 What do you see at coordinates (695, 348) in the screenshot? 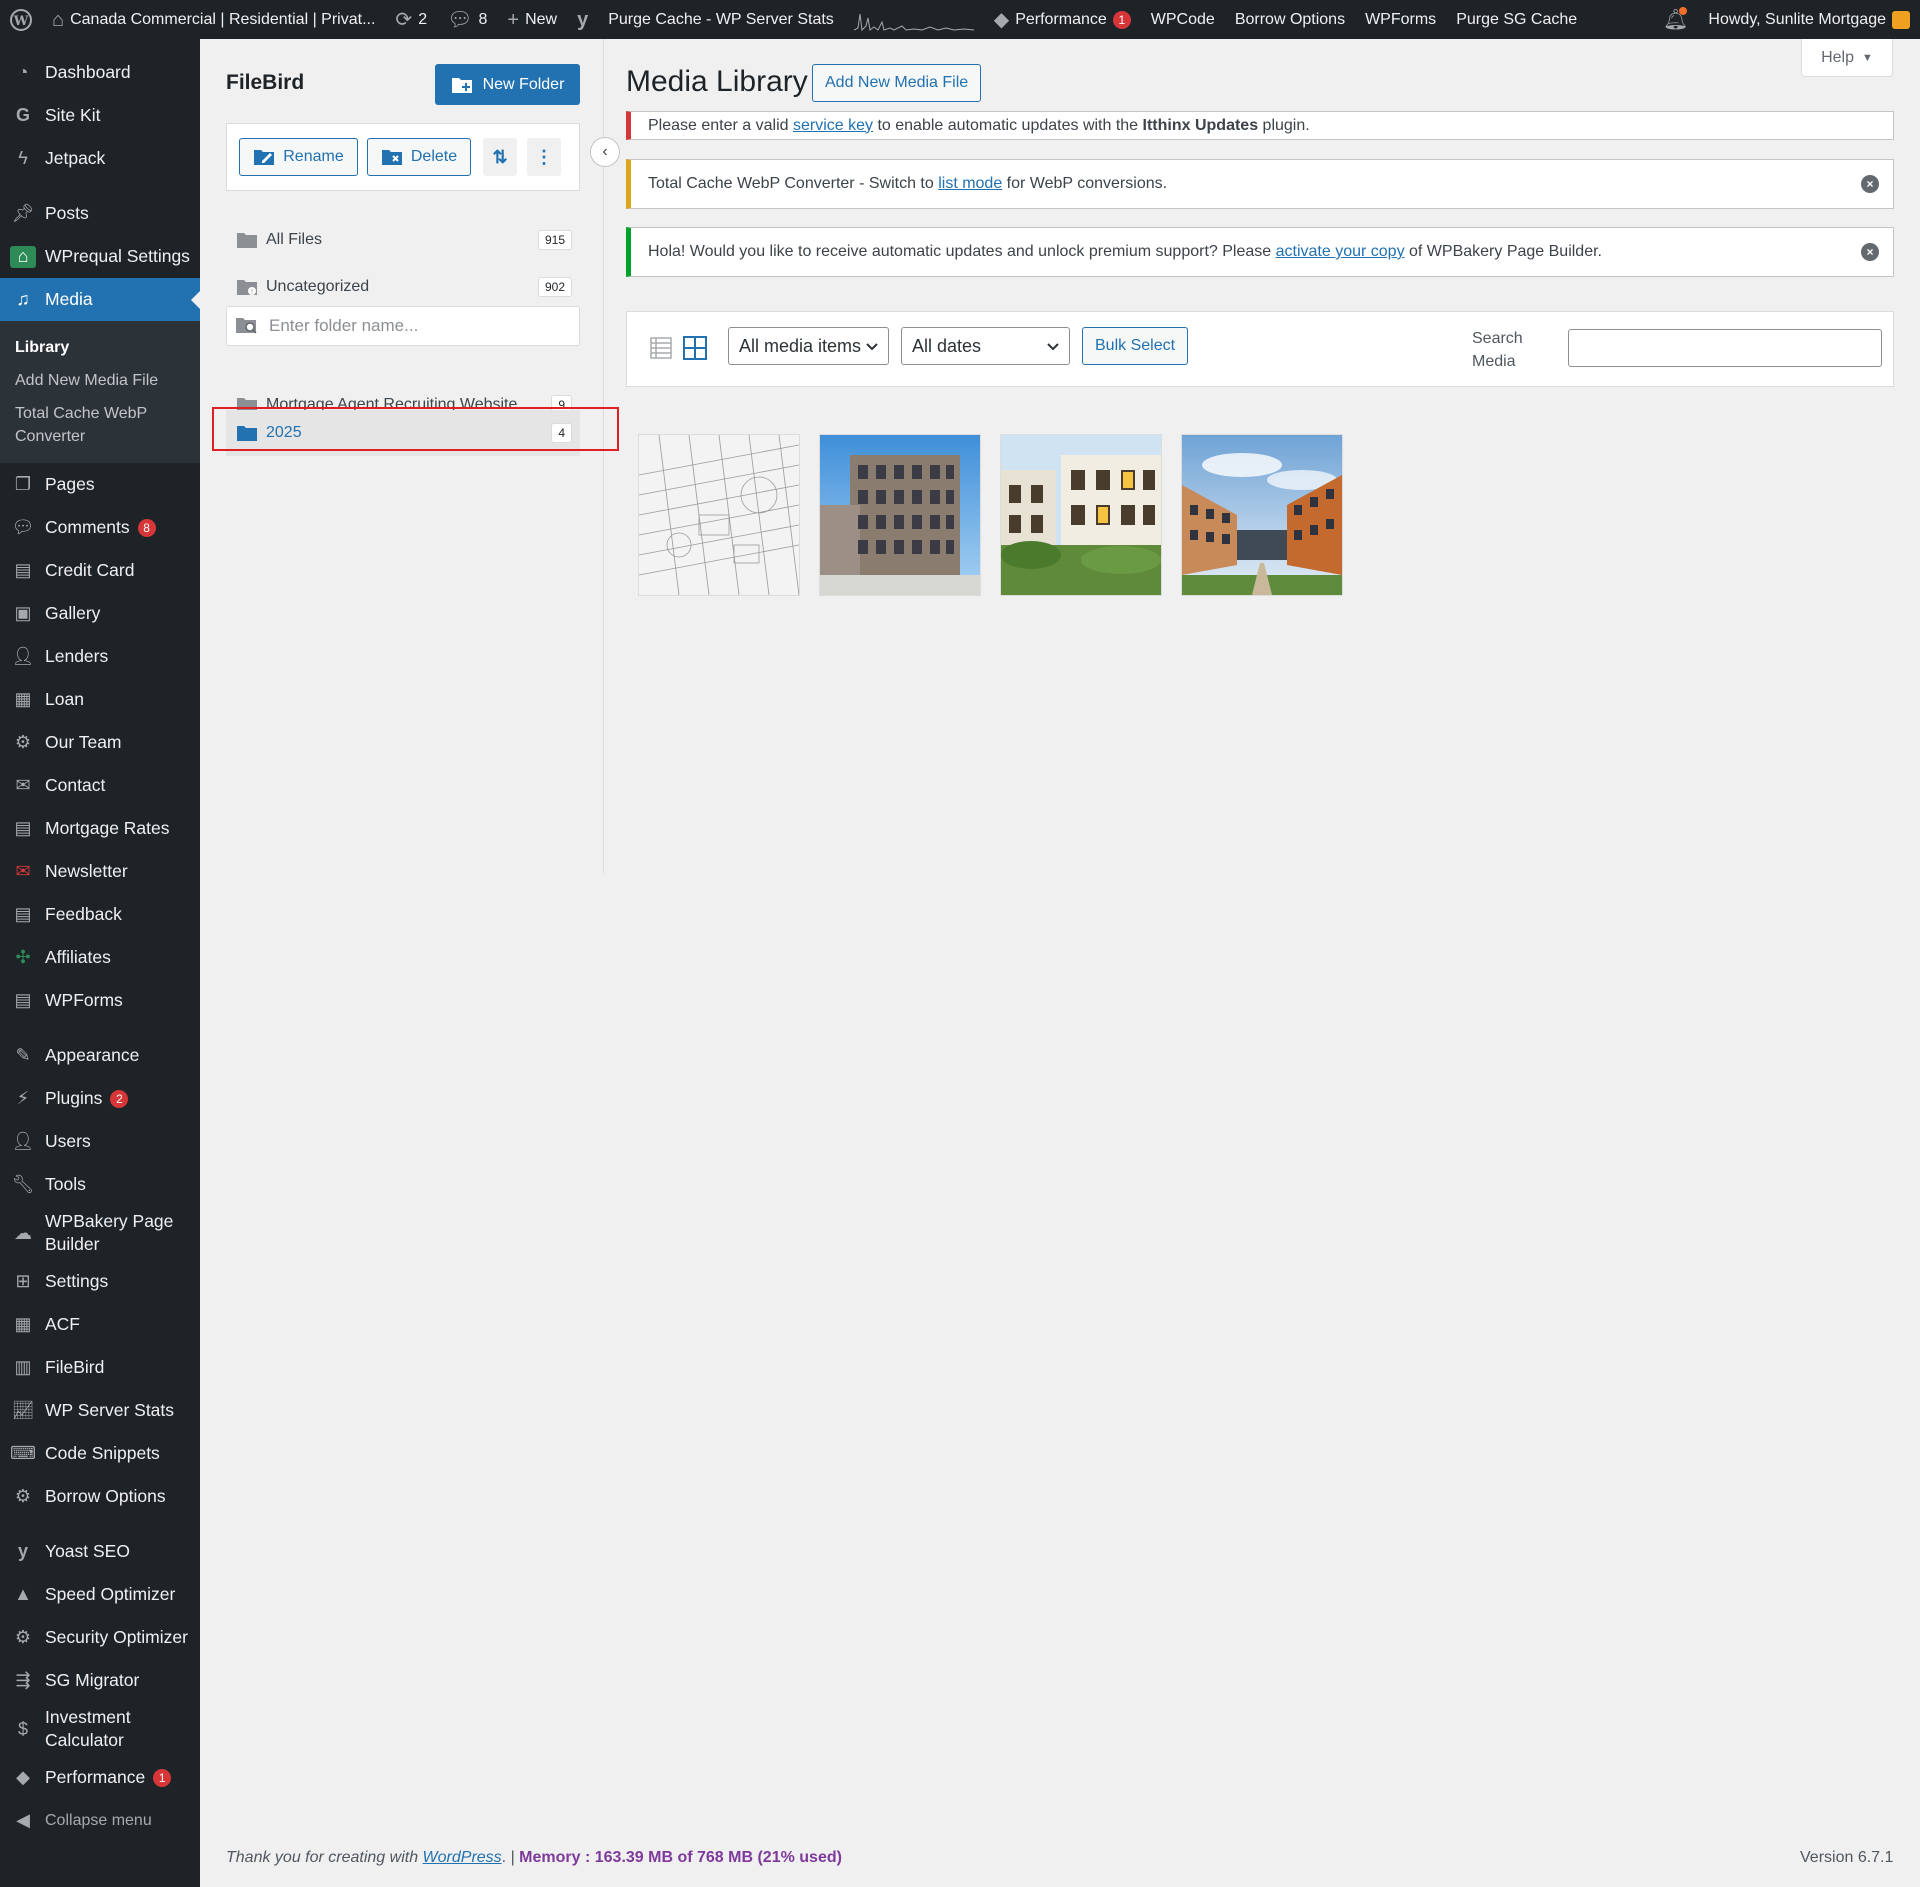
I see `grid-view-button` at bounding box center [695, 348].